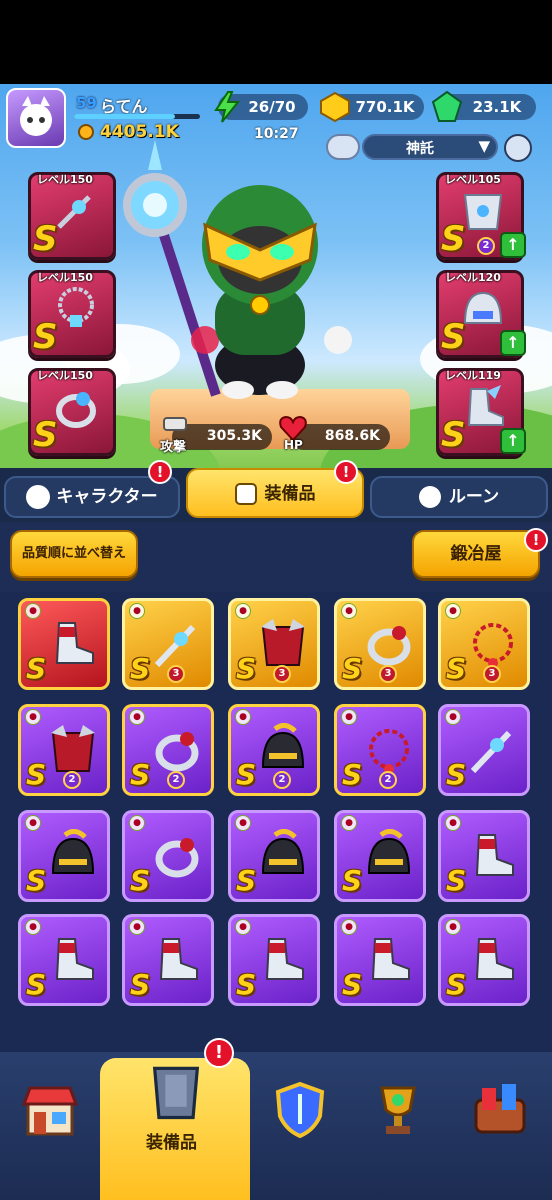  I want to click on slot-ring: レベル150 S, so click(72, 412).